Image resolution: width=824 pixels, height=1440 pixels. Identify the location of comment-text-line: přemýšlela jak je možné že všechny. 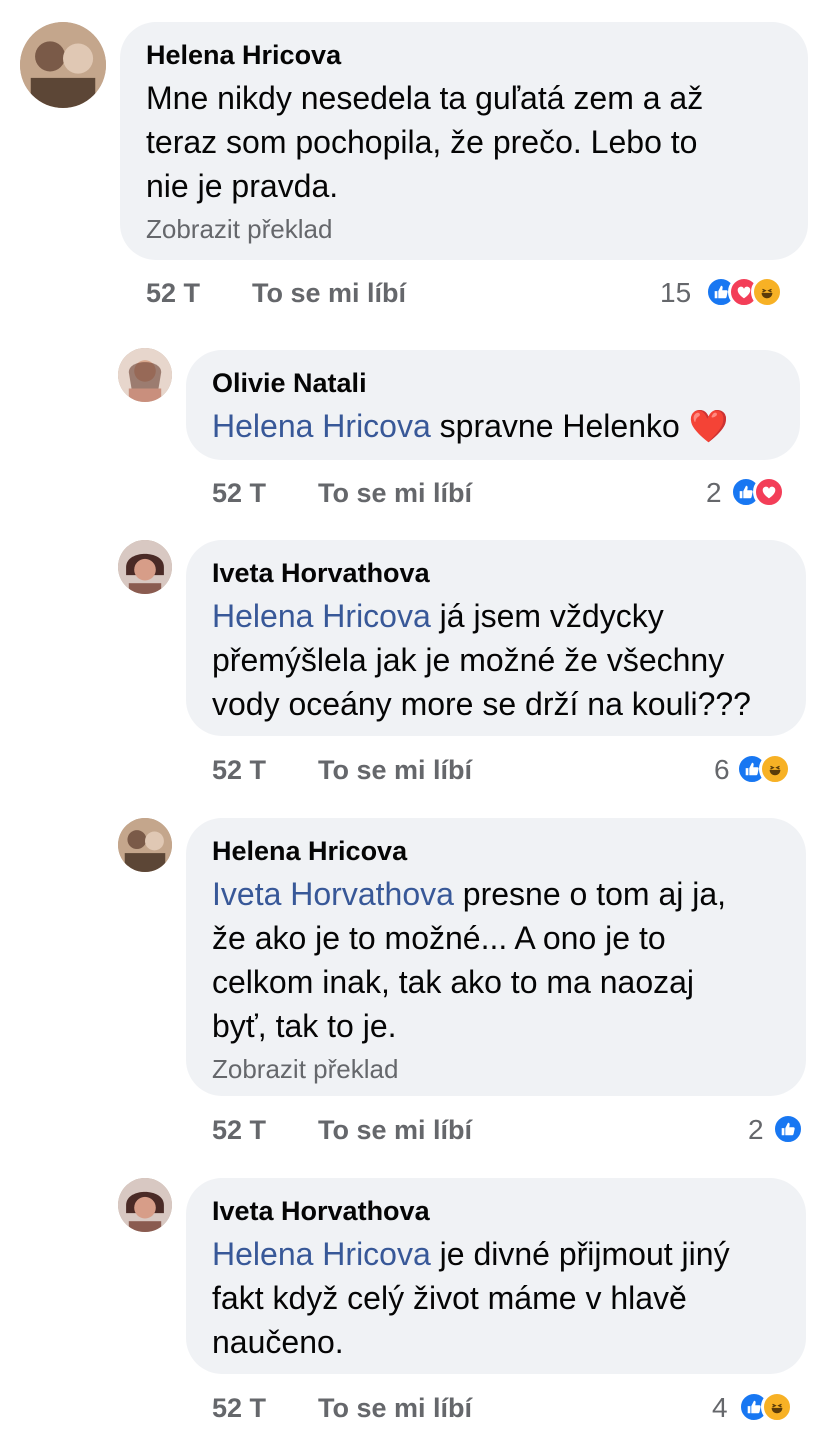
(468, 660).